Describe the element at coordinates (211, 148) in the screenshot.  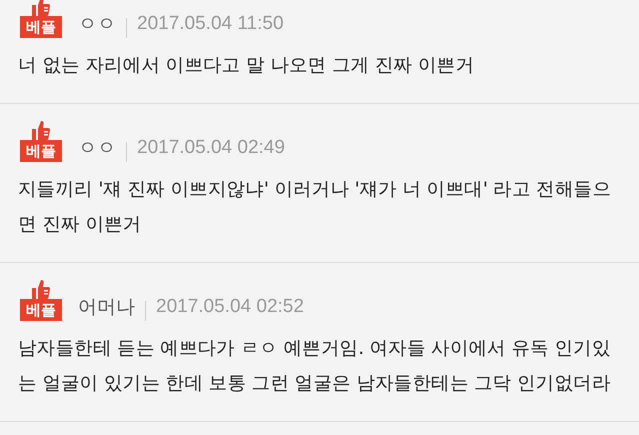
I see `comment-date: 2017.05.04 02:49` at that location.